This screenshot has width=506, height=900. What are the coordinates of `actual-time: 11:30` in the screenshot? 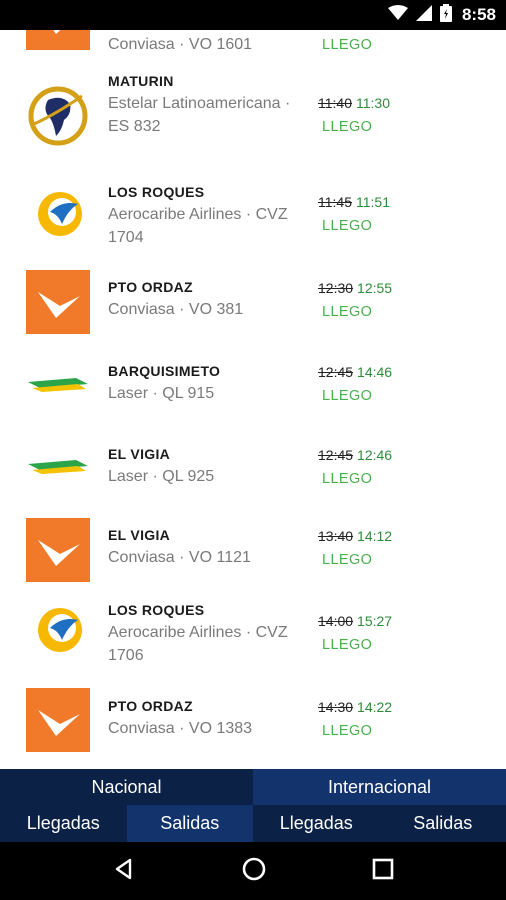 It's located at (373, 103).